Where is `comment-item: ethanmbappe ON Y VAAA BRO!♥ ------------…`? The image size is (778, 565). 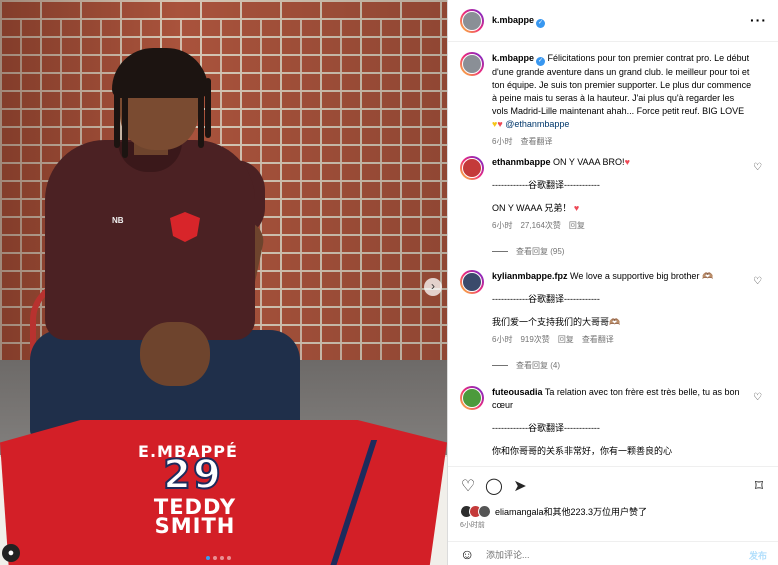 comment-item: ethanmbappe ON Y VAAA BRO!♥ ------------… is located at coordinates (615, 206).